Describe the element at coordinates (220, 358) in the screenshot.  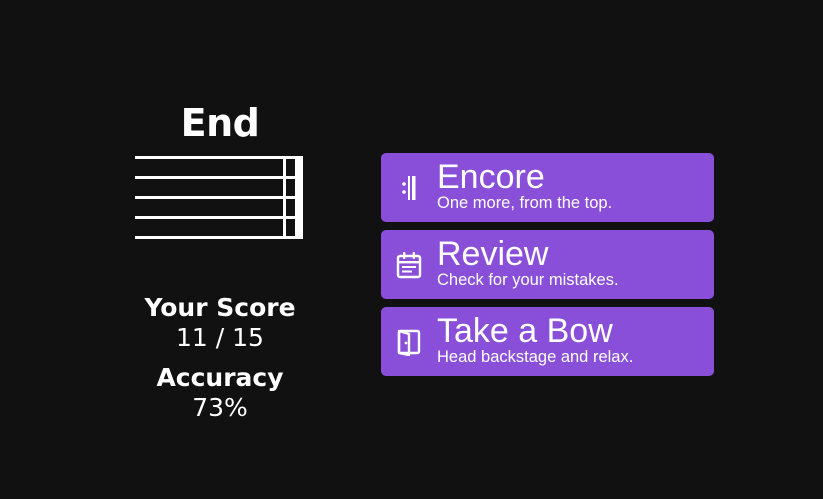
I see `stats-block: Your Score 11 / 15 Accuracy 73%` at that location.